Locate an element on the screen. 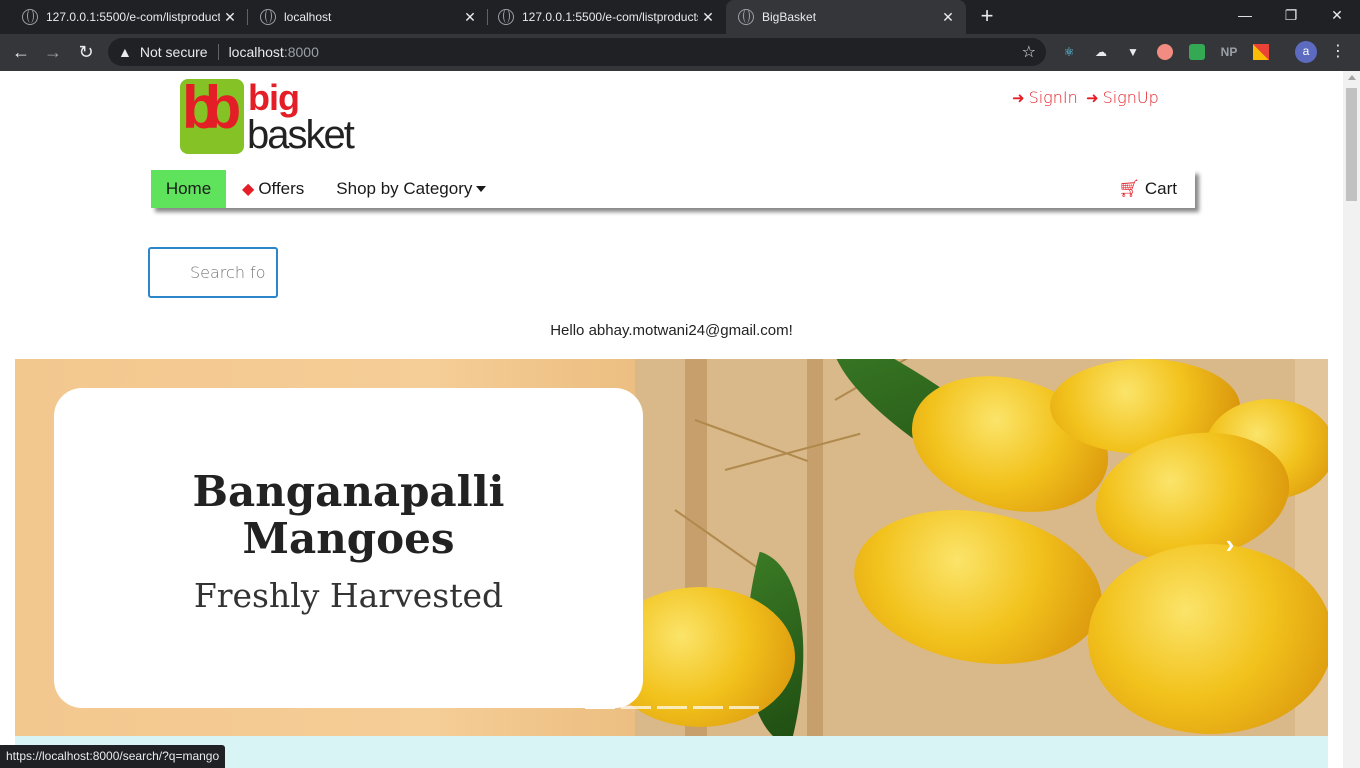 The image size is (1360, 768). tab-title: localhost is located at coordinates (308, 17).